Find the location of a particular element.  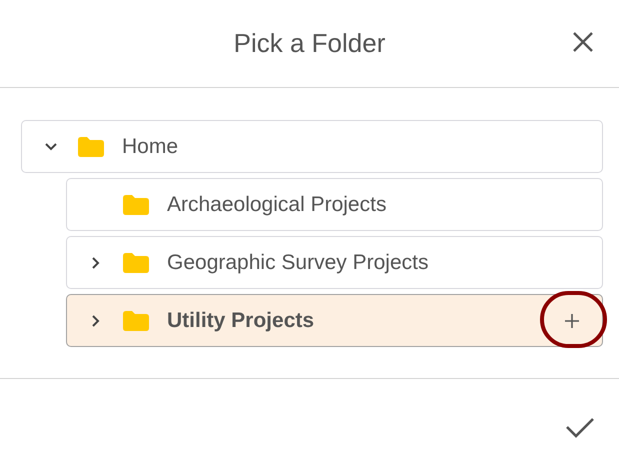

checkmark-icon is located at coordinates (580, 427).